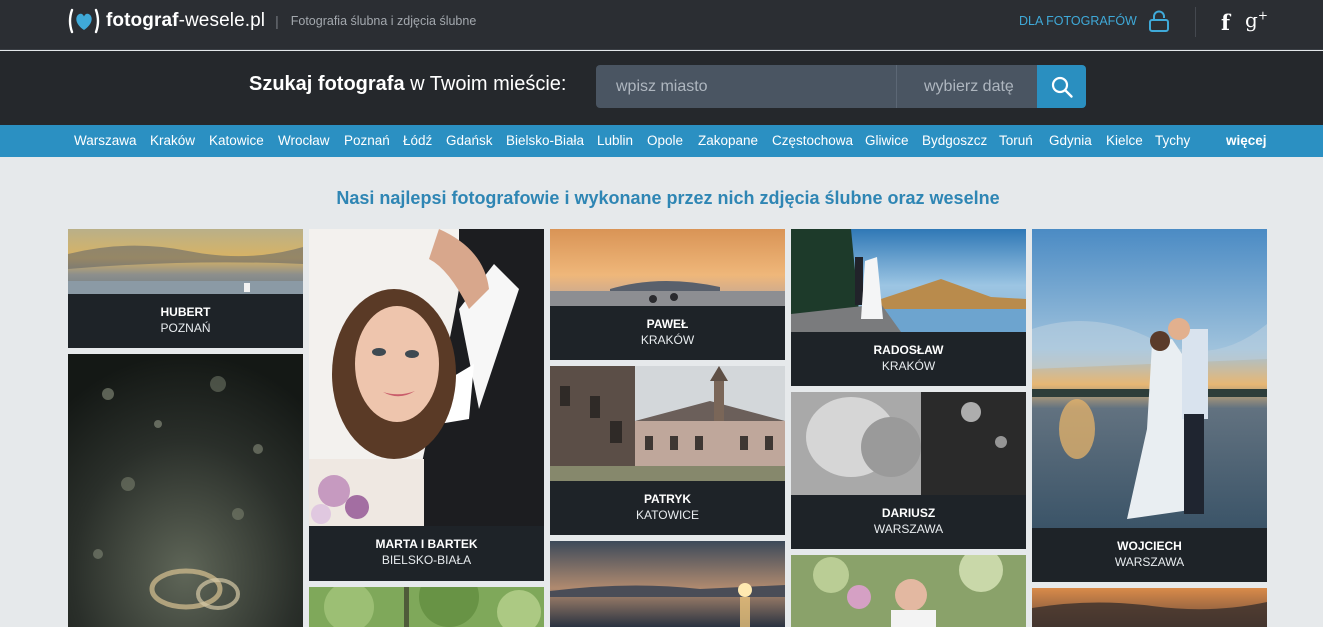  What do you see at coordinates (304, 140) in the screenshot?
I see `city-link-wroclaw: Wrocław` at bounding box center [304, 140].